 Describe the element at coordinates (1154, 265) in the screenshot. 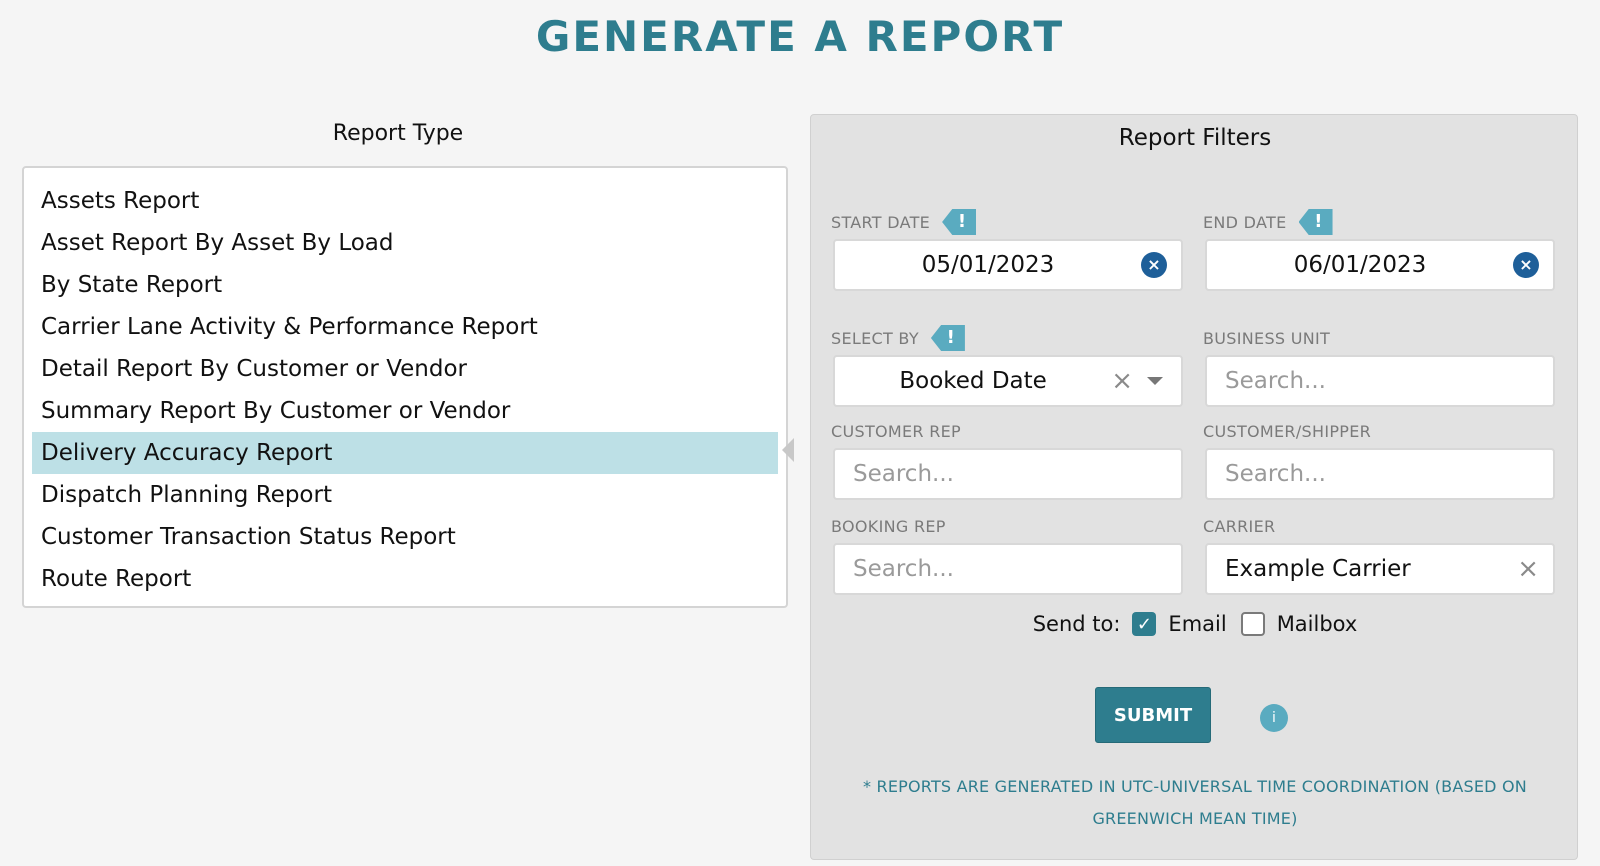

I see `clear-start-date-icon: ×` at that location.